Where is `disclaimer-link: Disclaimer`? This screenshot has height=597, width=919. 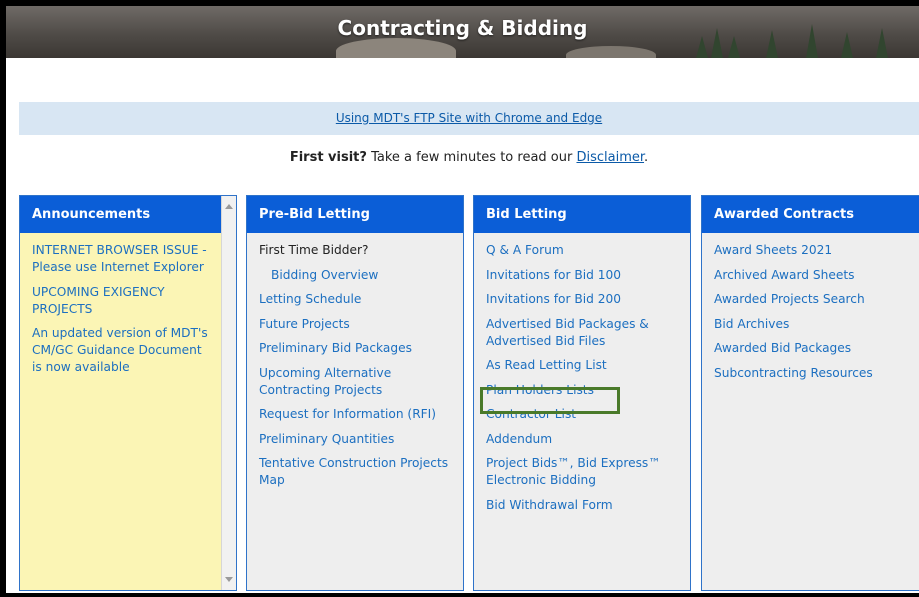
disclaimer-link: Disclaimer is located at coordinates (610, 157).